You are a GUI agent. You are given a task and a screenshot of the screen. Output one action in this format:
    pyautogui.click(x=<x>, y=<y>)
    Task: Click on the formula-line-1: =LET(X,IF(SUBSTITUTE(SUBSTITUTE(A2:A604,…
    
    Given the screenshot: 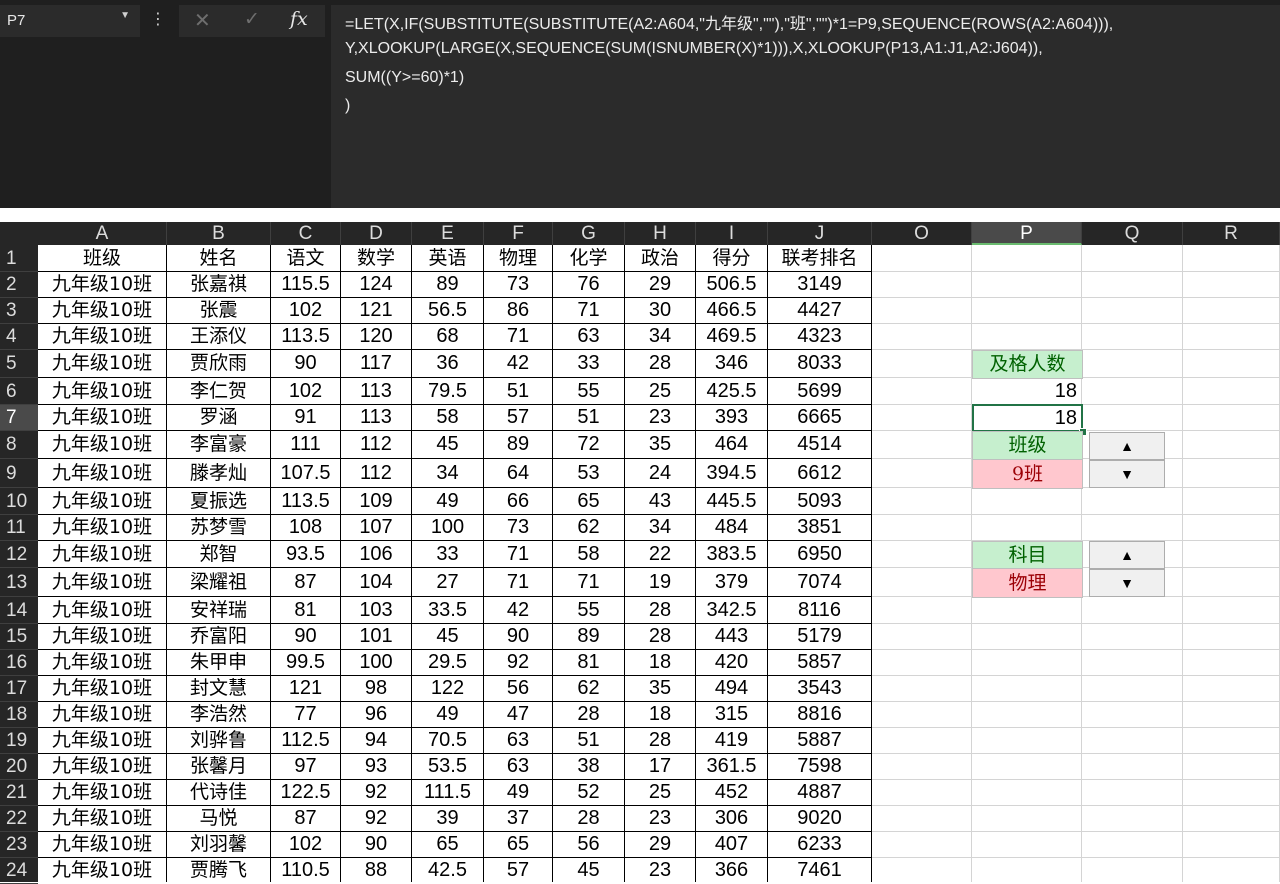 What is the action you would take?
    pyautogui.click(x=729, y=22)
    